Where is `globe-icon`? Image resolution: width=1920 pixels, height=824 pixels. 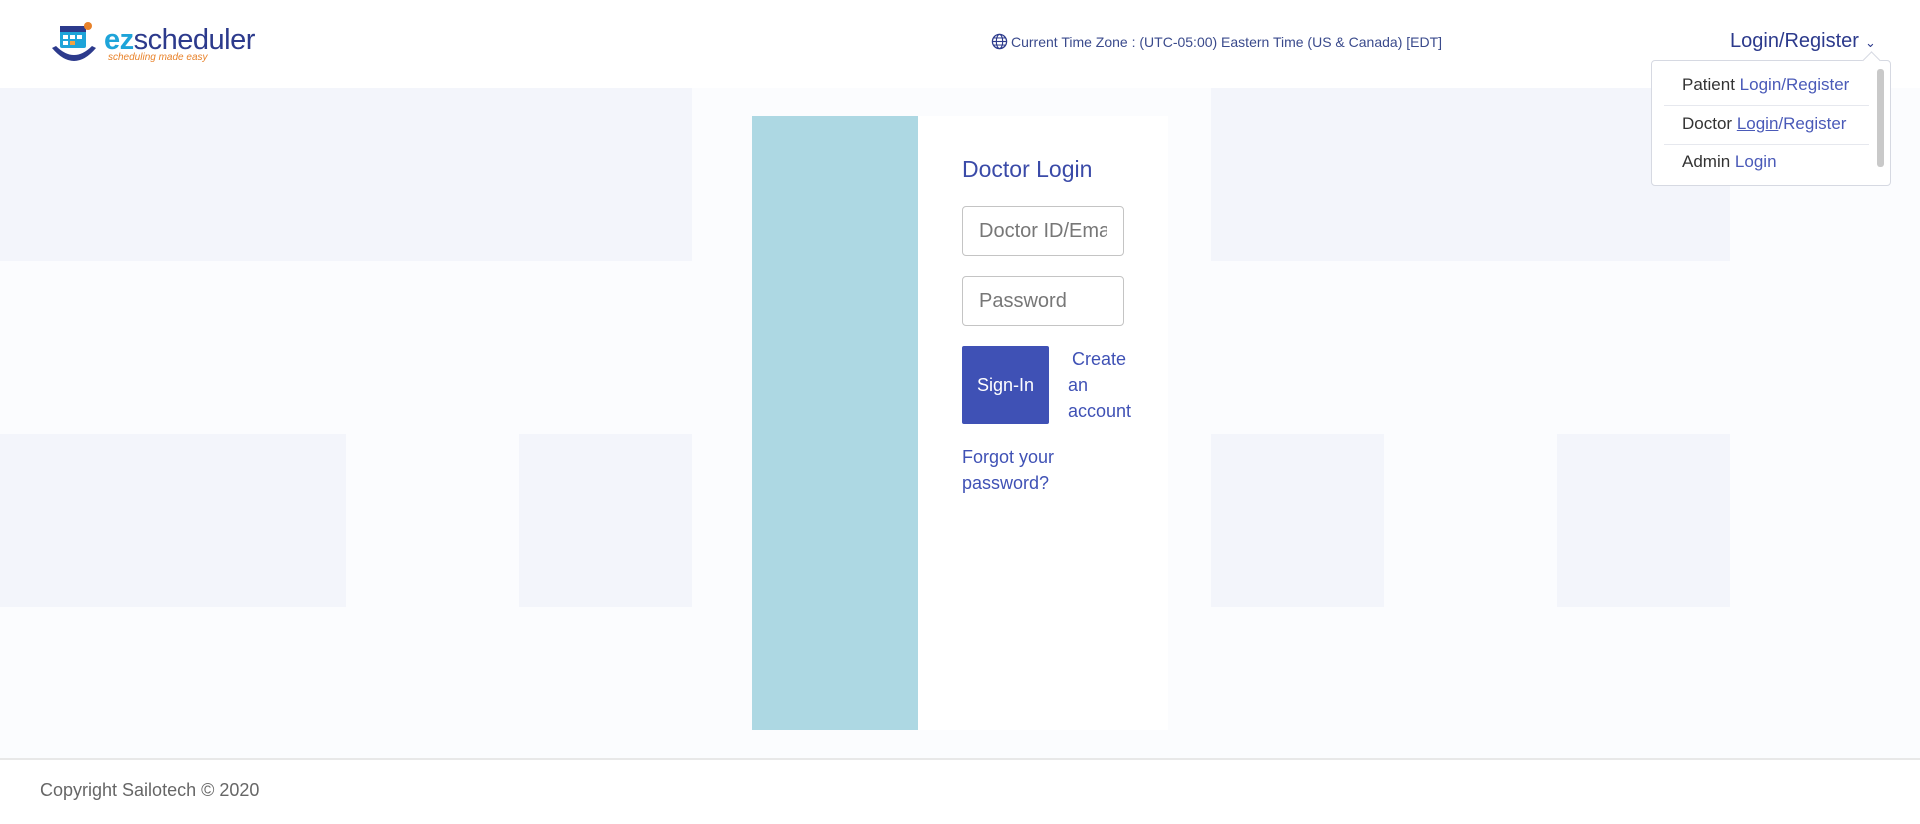
globe-icon is located at coordinates (999, 41).